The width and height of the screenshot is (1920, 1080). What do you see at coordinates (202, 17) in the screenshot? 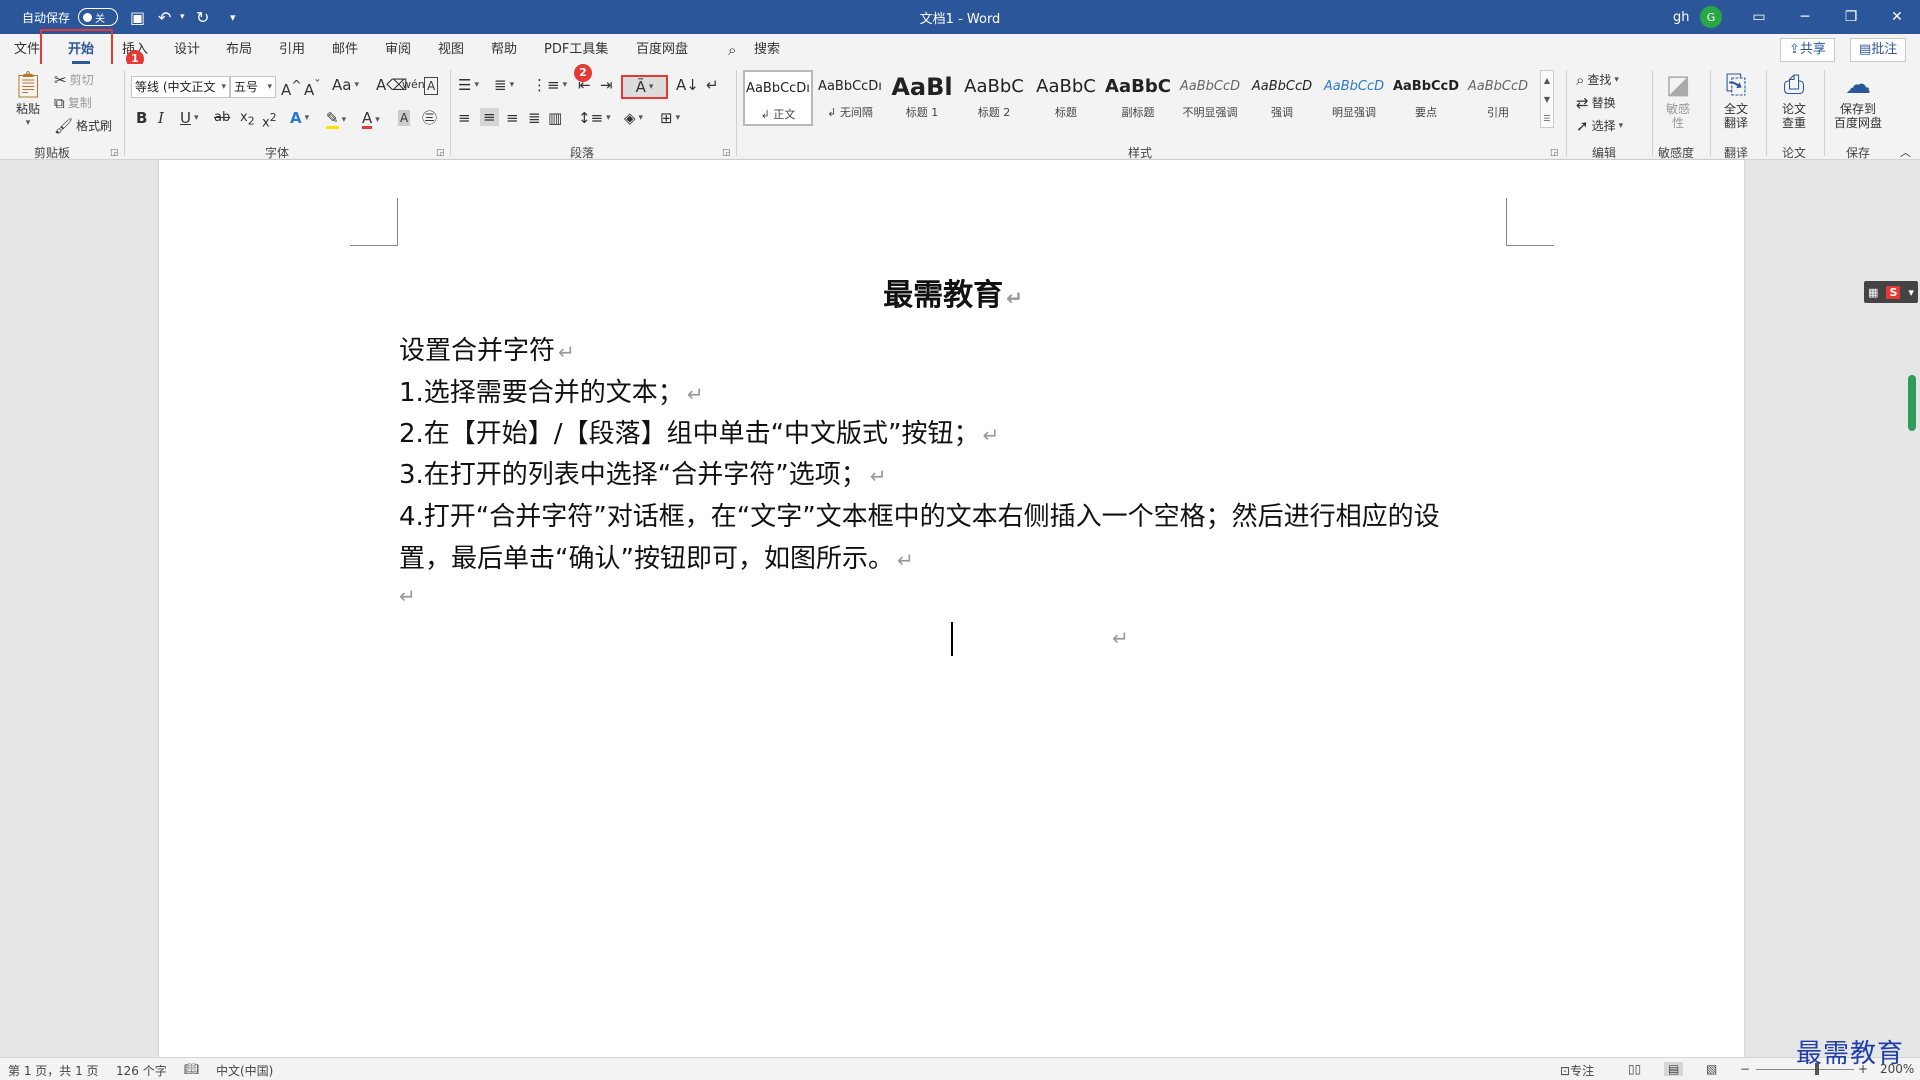
I see `redo-icon: ↻` at bounding box center [202, 17].